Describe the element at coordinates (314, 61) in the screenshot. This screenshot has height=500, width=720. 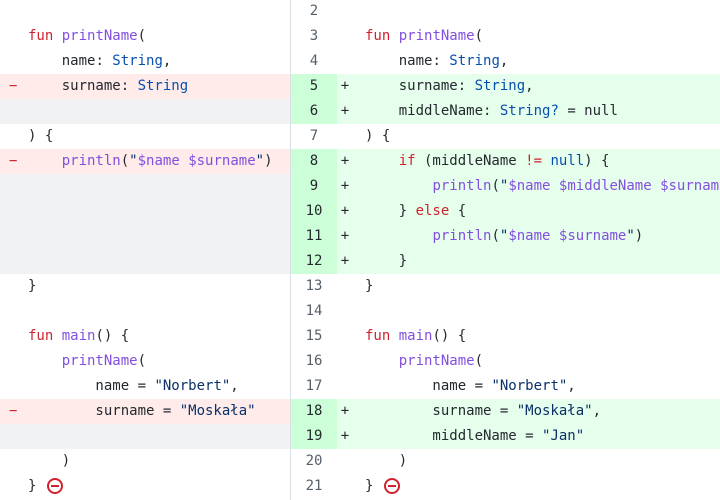
I see `line-number: 4` at that location.